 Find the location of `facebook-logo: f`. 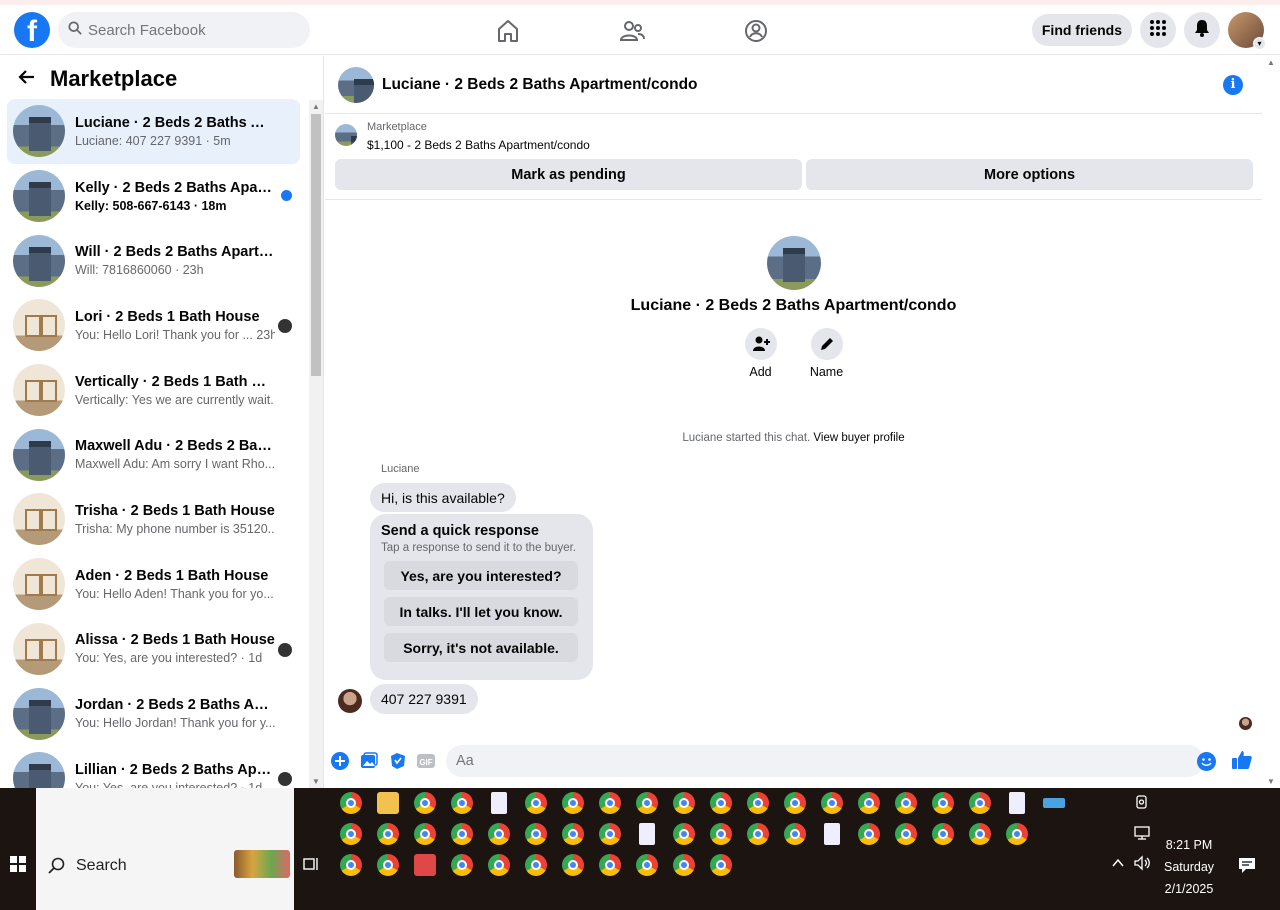

facebook-logo: f is located at coordinates (32, 30).